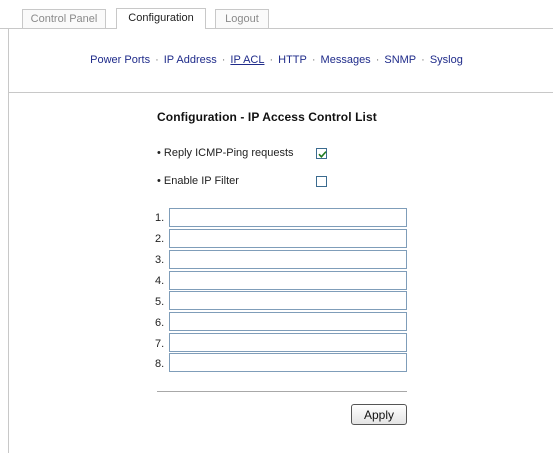 The height and width of the screenshot is (453, 553). What do you see at coordinates (346, 60) in the screenshot?
I see `subnav-messages: Messages` at bounding box center [346, 60].